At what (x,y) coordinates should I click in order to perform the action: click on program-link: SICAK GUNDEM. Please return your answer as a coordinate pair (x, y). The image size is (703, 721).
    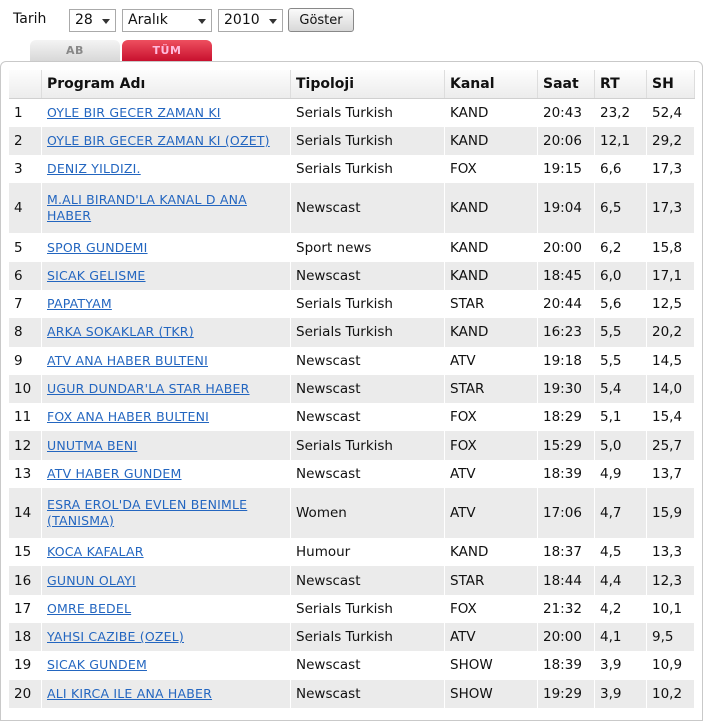
    Looking at the image, I should click on (97, 664).